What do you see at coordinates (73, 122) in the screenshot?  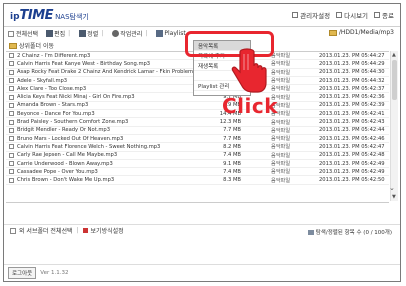 I see `file-name: Brad Paisley - Southern Comfort Zone.mp3` at bounding box center [73, 122].